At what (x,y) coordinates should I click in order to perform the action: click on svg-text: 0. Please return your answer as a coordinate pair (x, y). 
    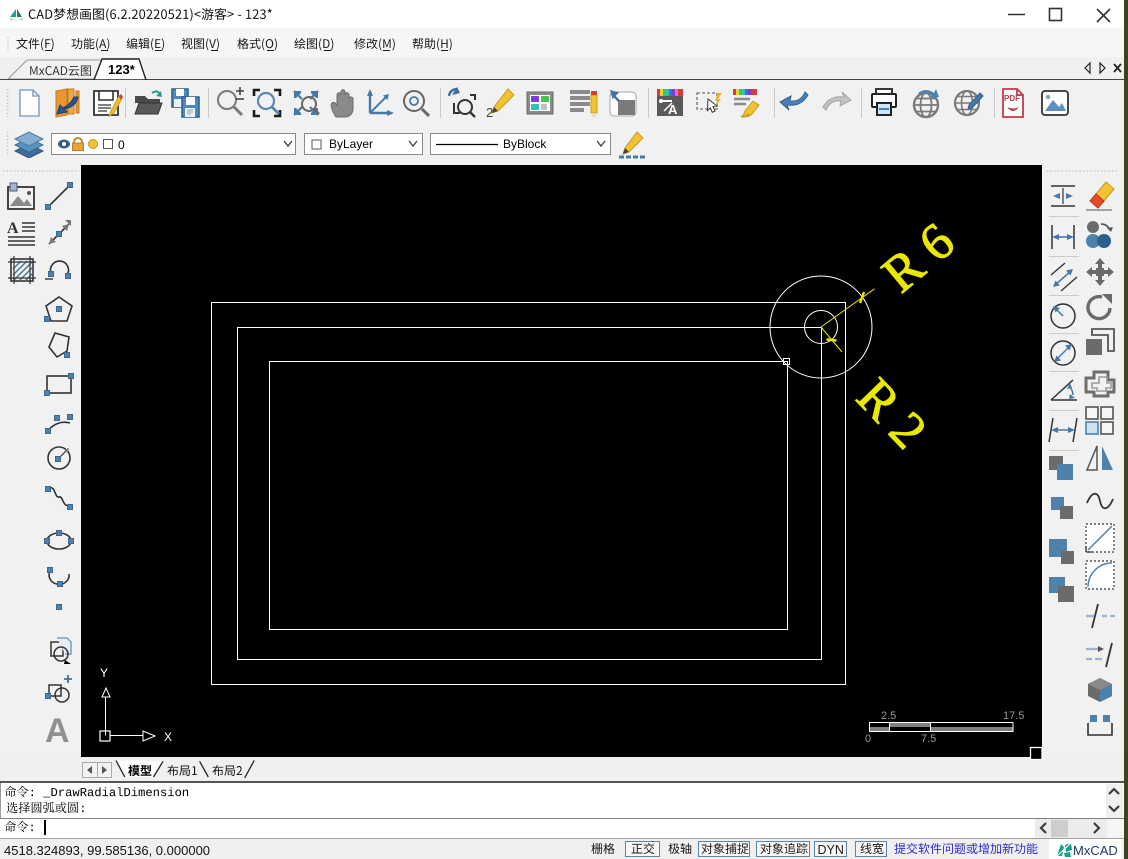
    Looking at the image, I should click on (868, 739).